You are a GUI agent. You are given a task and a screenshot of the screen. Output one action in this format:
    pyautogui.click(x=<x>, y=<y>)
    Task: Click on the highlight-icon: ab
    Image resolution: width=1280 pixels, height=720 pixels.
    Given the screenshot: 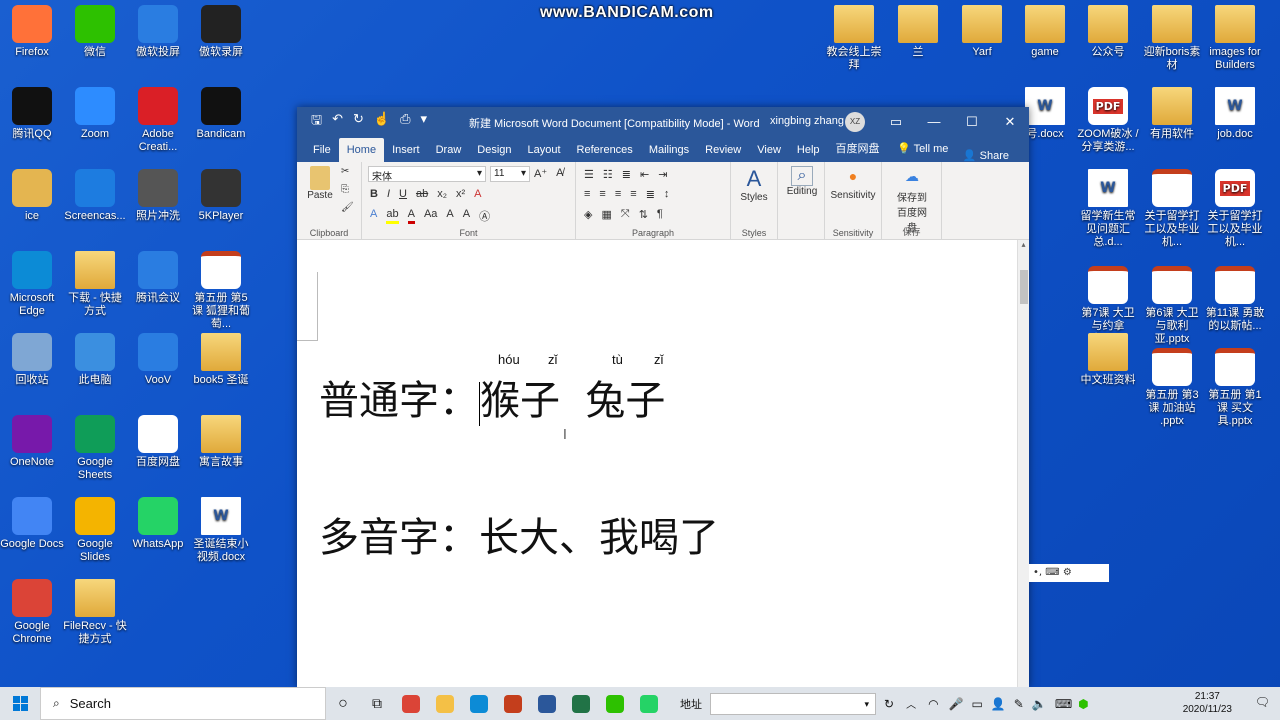 What is the action you would take?
    pyautogui.click(x=392, y=216)
    